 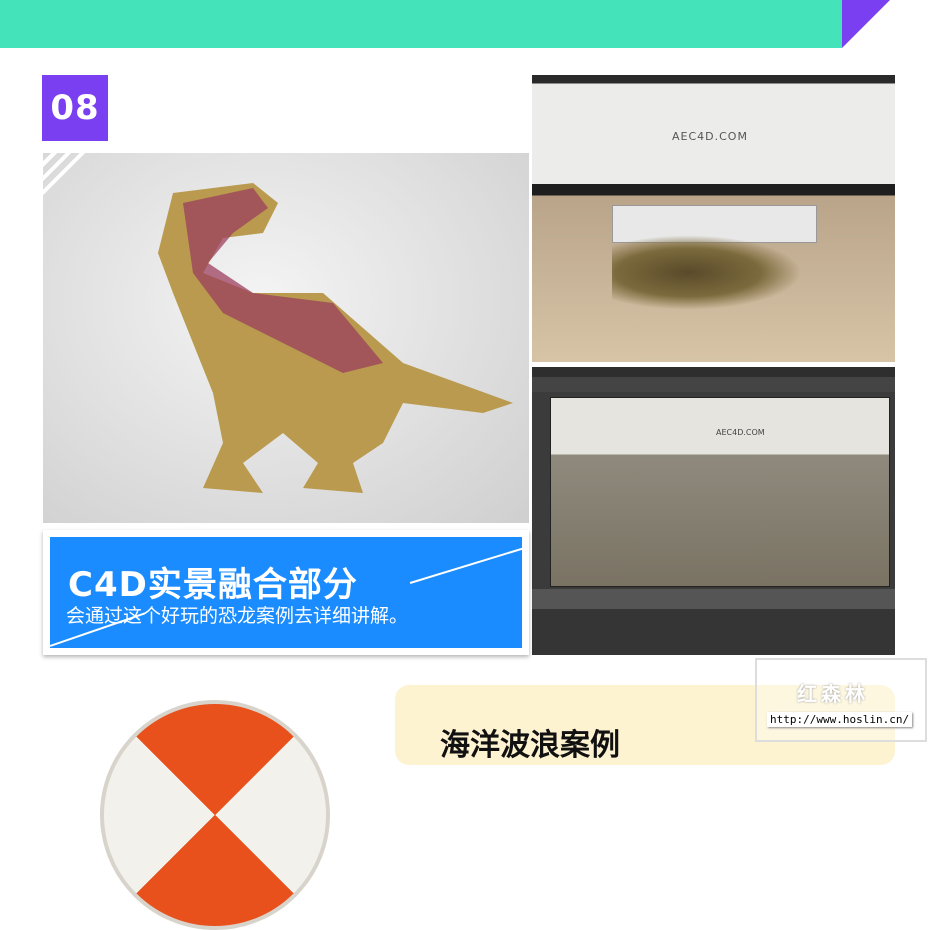 What do you see at coordinates (707, 272) in the screenshot?
I see `dinosaur-model` at bounding box center [707, 272].